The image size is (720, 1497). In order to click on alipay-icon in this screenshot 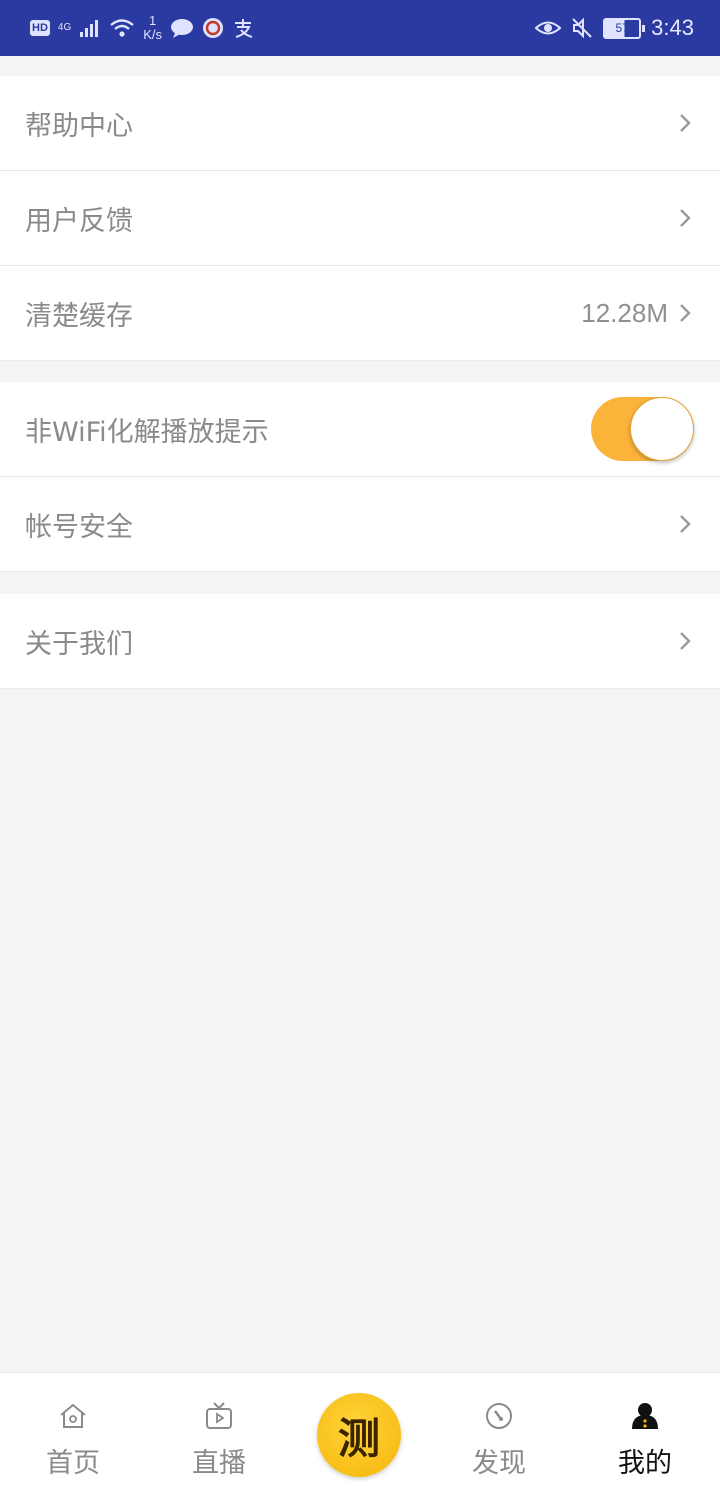, I will do `click(244, 28)`.